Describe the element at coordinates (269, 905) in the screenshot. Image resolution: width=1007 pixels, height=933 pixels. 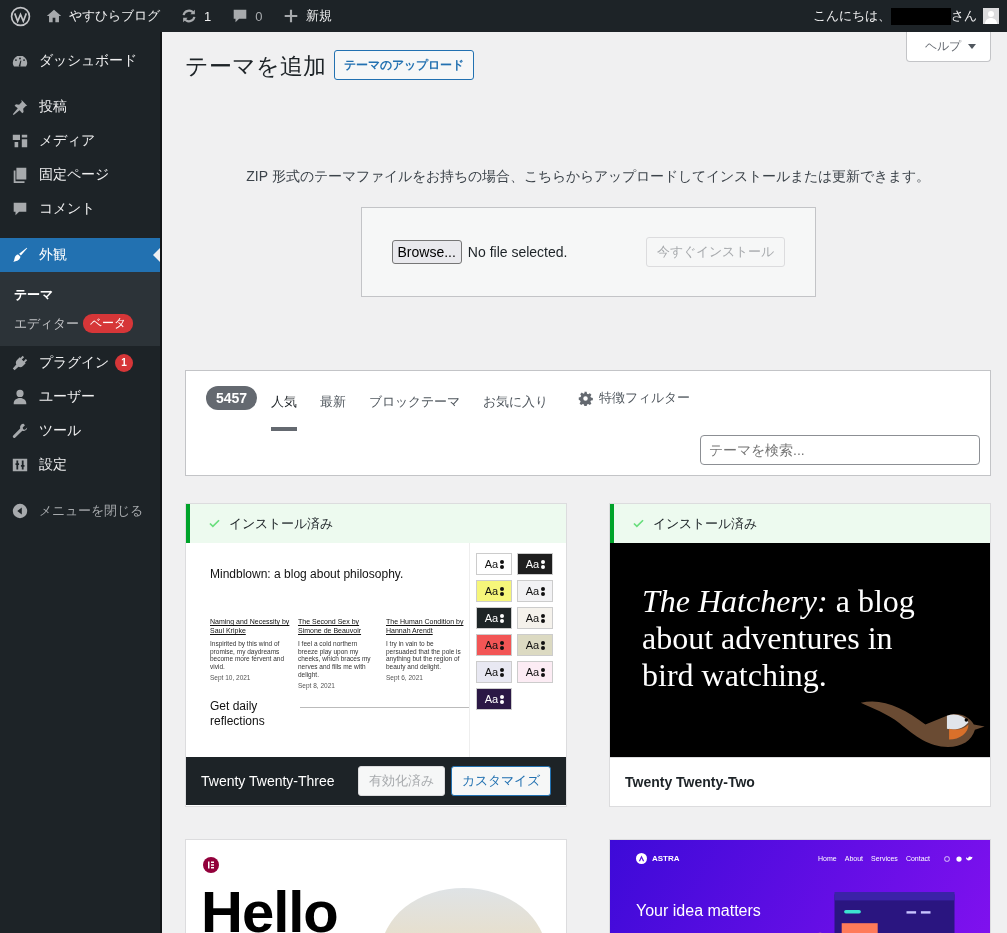
I see `preview-headline: Hello` at that location.